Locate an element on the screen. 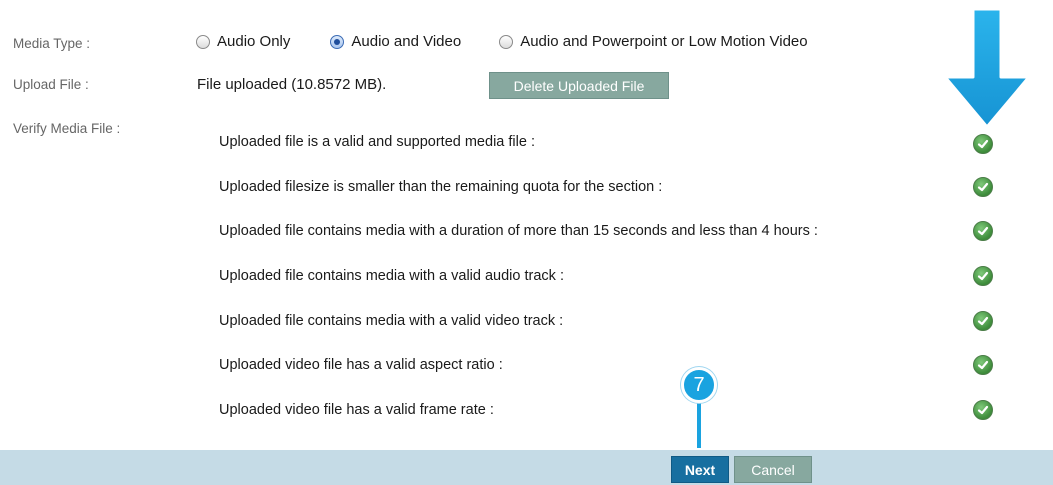 This screenshot has width=1053, height=485. step-number-badge: 7 is located at coordinates (699, 385).